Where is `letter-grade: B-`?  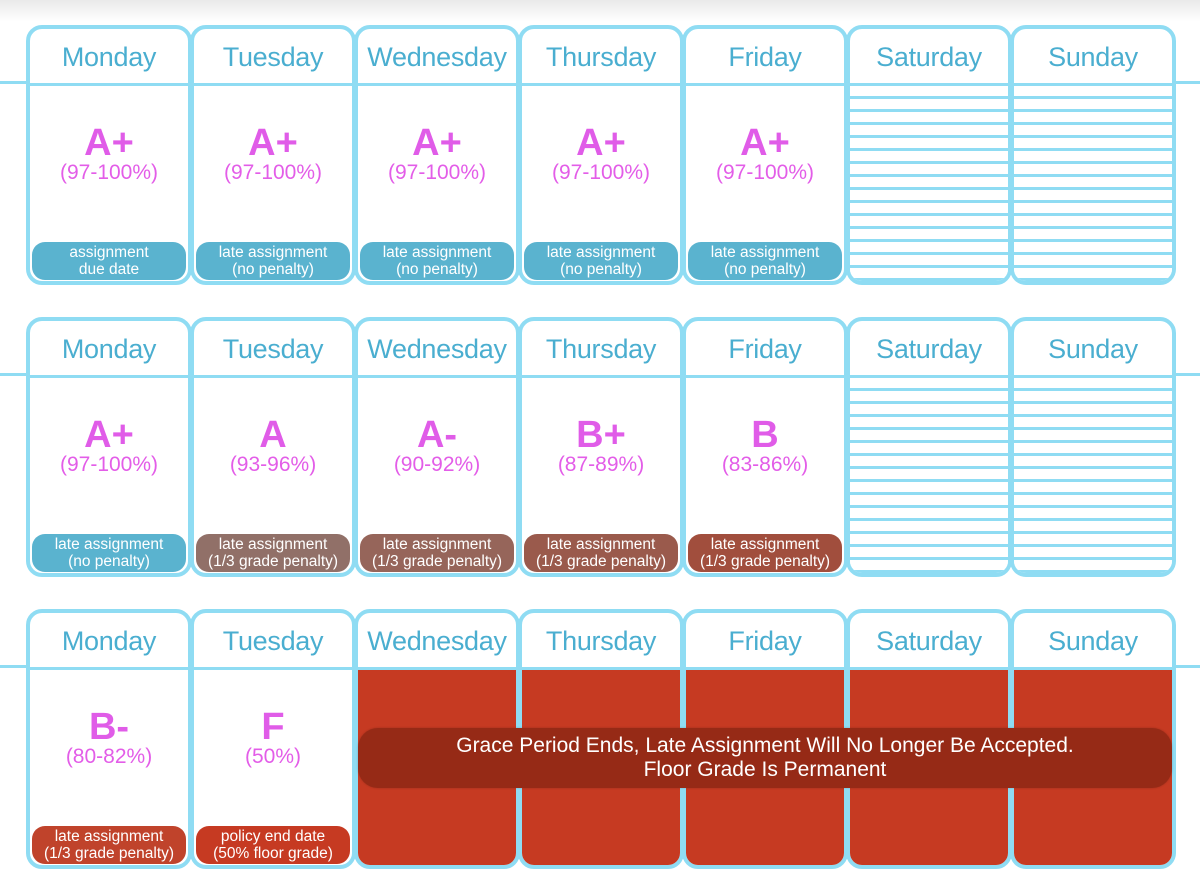
letter-grade: B- is located at coordinates (109, 727).